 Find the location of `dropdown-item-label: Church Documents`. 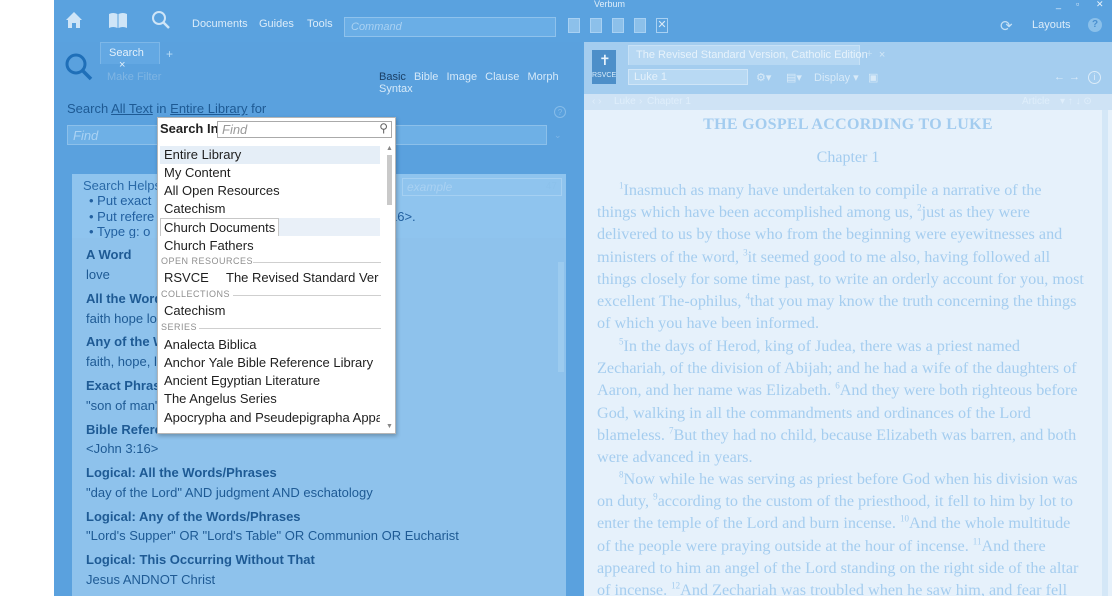

dropdown-item-label: Church Documents is located at coordinates (220, 227).